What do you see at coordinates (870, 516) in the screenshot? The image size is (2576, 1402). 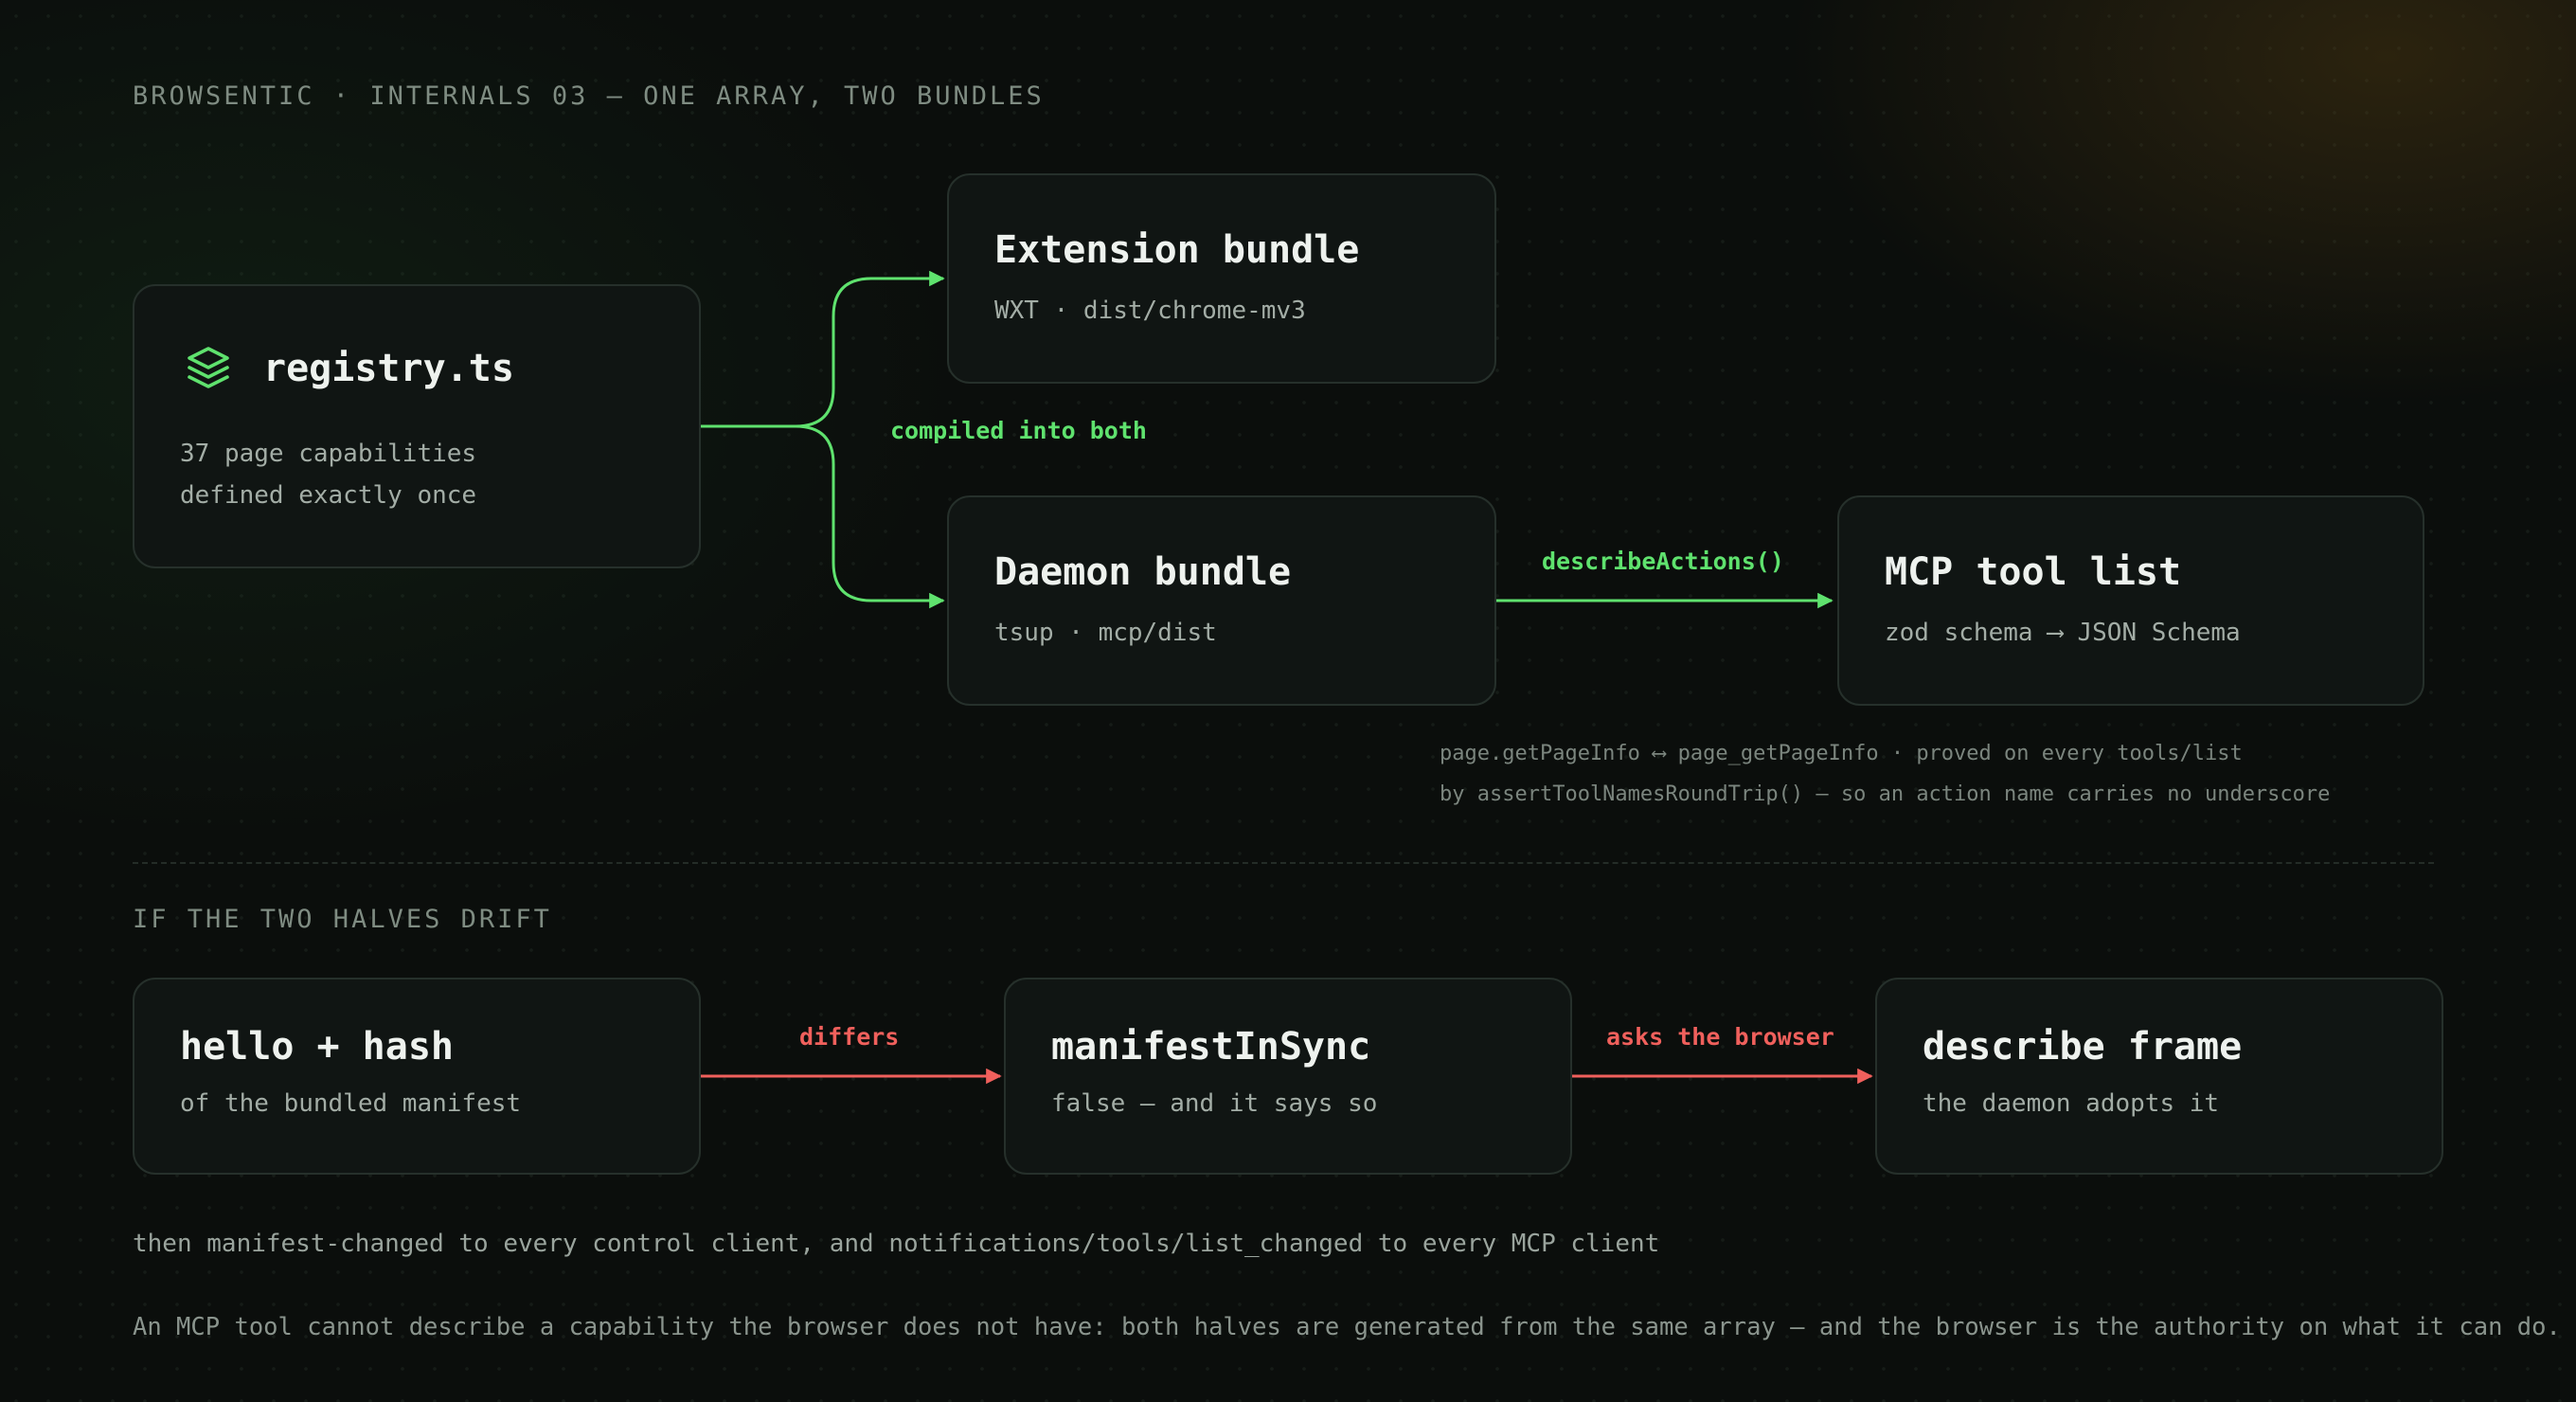 I see `edge-registry-daemon` at bounding box center [870, 516].